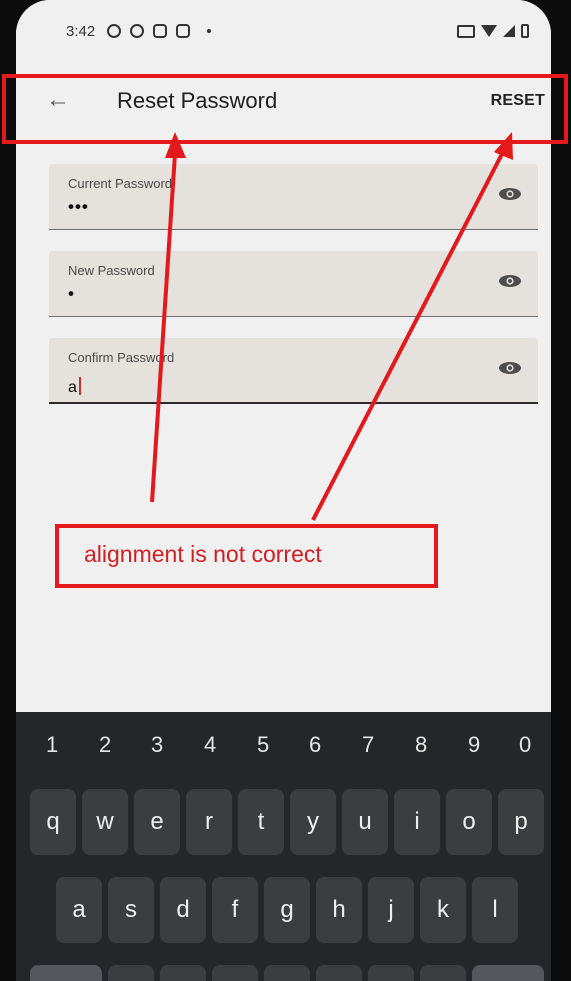  Describe the element at coordinates (503, 146) in the screenshot. I see `arrow-head-reset-icon` at that location.